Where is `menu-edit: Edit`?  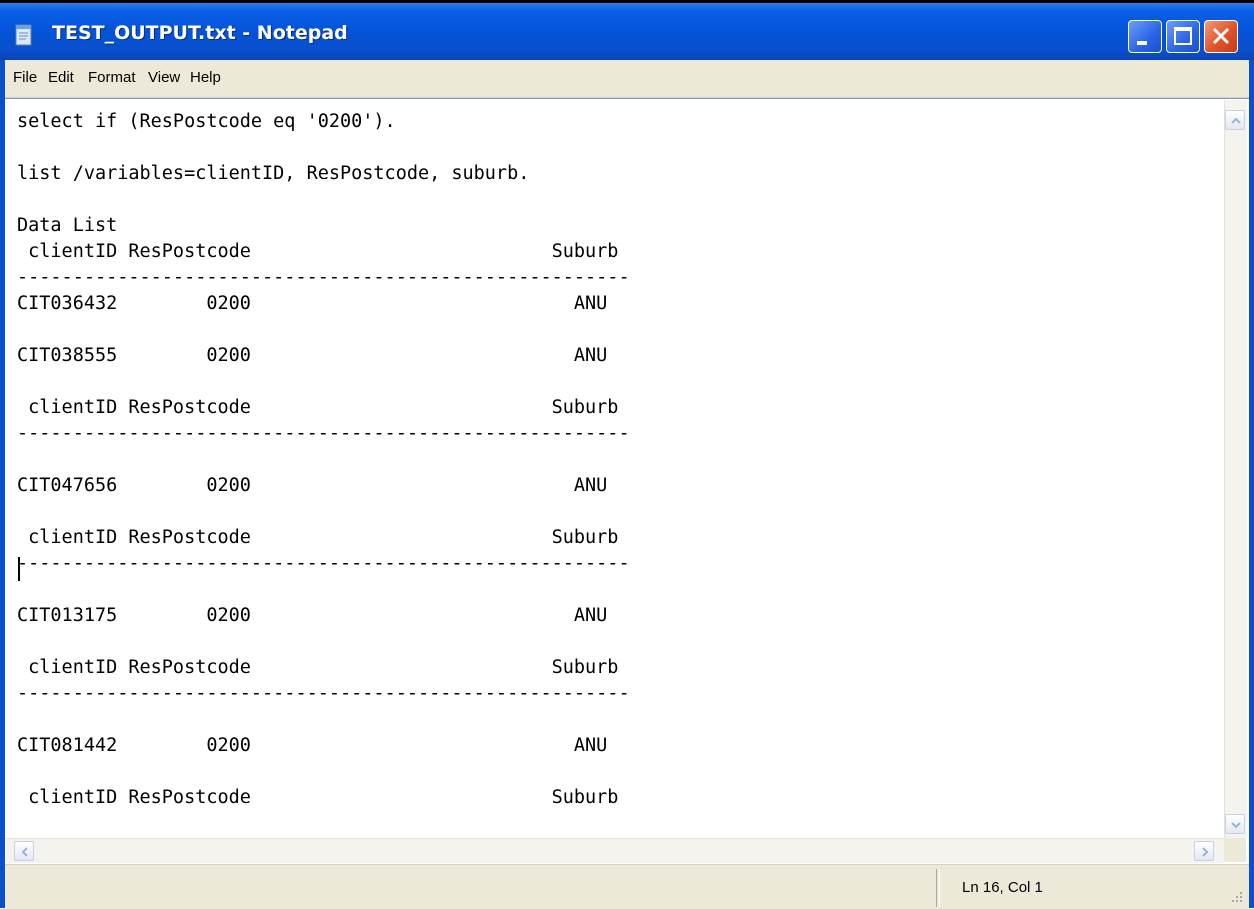 menu-edit: Edit is located at coordinates (61, 77).